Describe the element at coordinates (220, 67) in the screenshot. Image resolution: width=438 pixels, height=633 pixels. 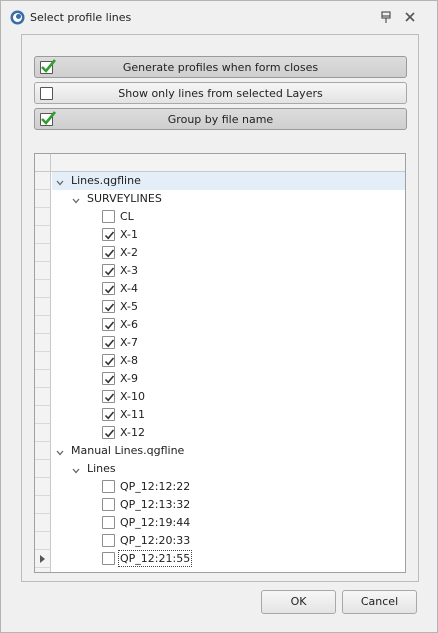
I see `generate-profiles-toggle: Generate profiles when form closes` at that location.